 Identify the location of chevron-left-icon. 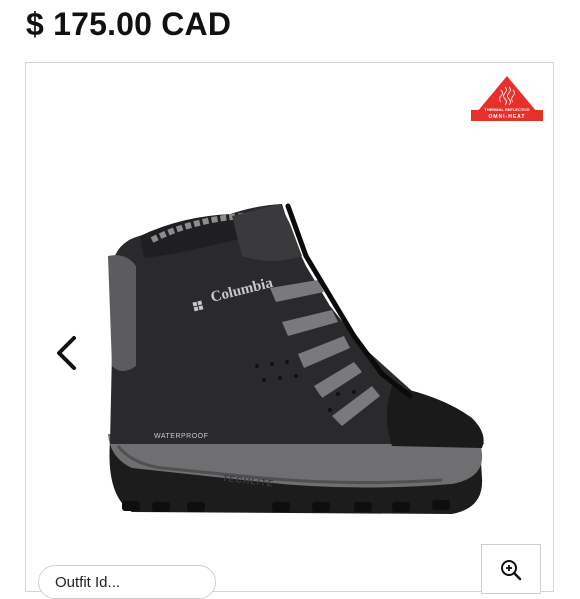
(66, 353).